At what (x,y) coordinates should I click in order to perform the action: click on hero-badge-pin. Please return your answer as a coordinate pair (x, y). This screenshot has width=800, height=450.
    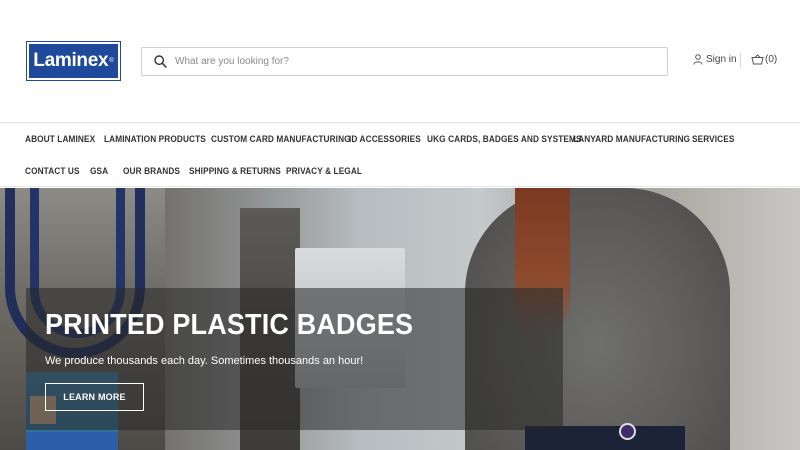
    Looking at the image, I should click on (627, 431).